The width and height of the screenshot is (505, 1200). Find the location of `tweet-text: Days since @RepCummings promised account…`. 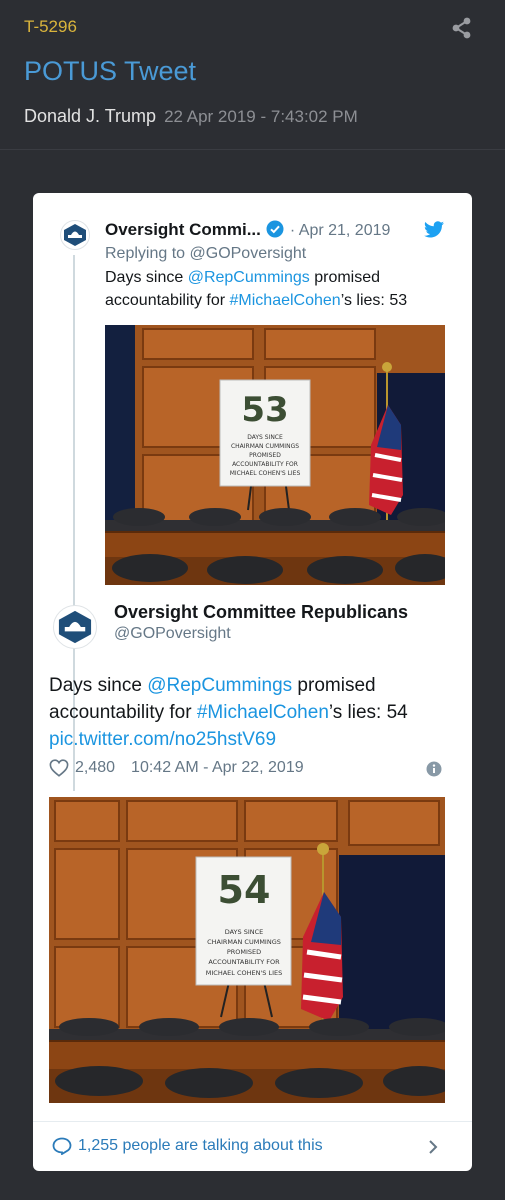

tweet-text: Days since @RepCummings promised account… is located at coordinates (228, 712).